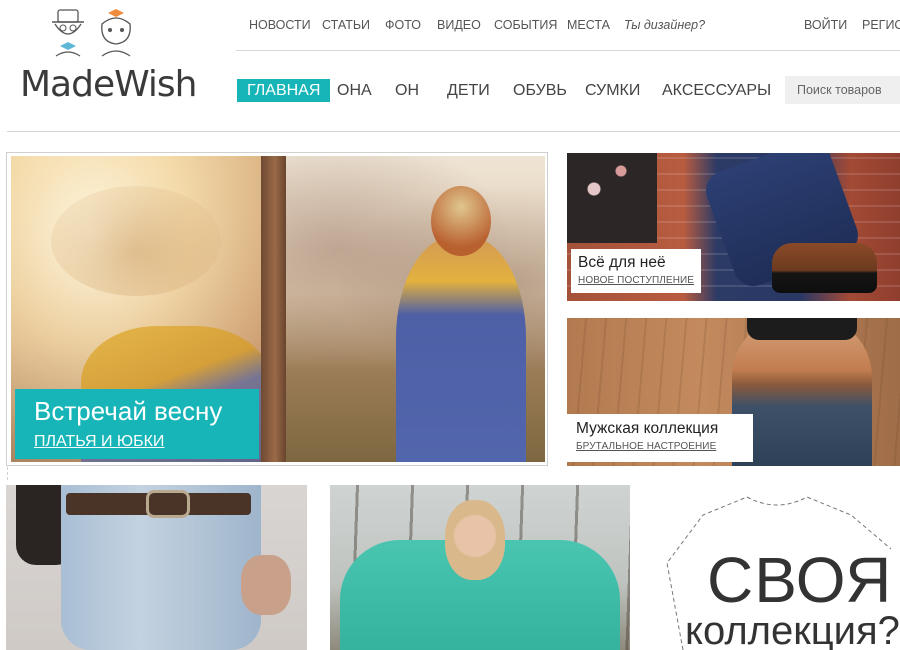  What do you see at coordinates (459, 25) in the screenshot?
I see `top-nav-video: ВИДЕО` at bounding box center [459, 25].